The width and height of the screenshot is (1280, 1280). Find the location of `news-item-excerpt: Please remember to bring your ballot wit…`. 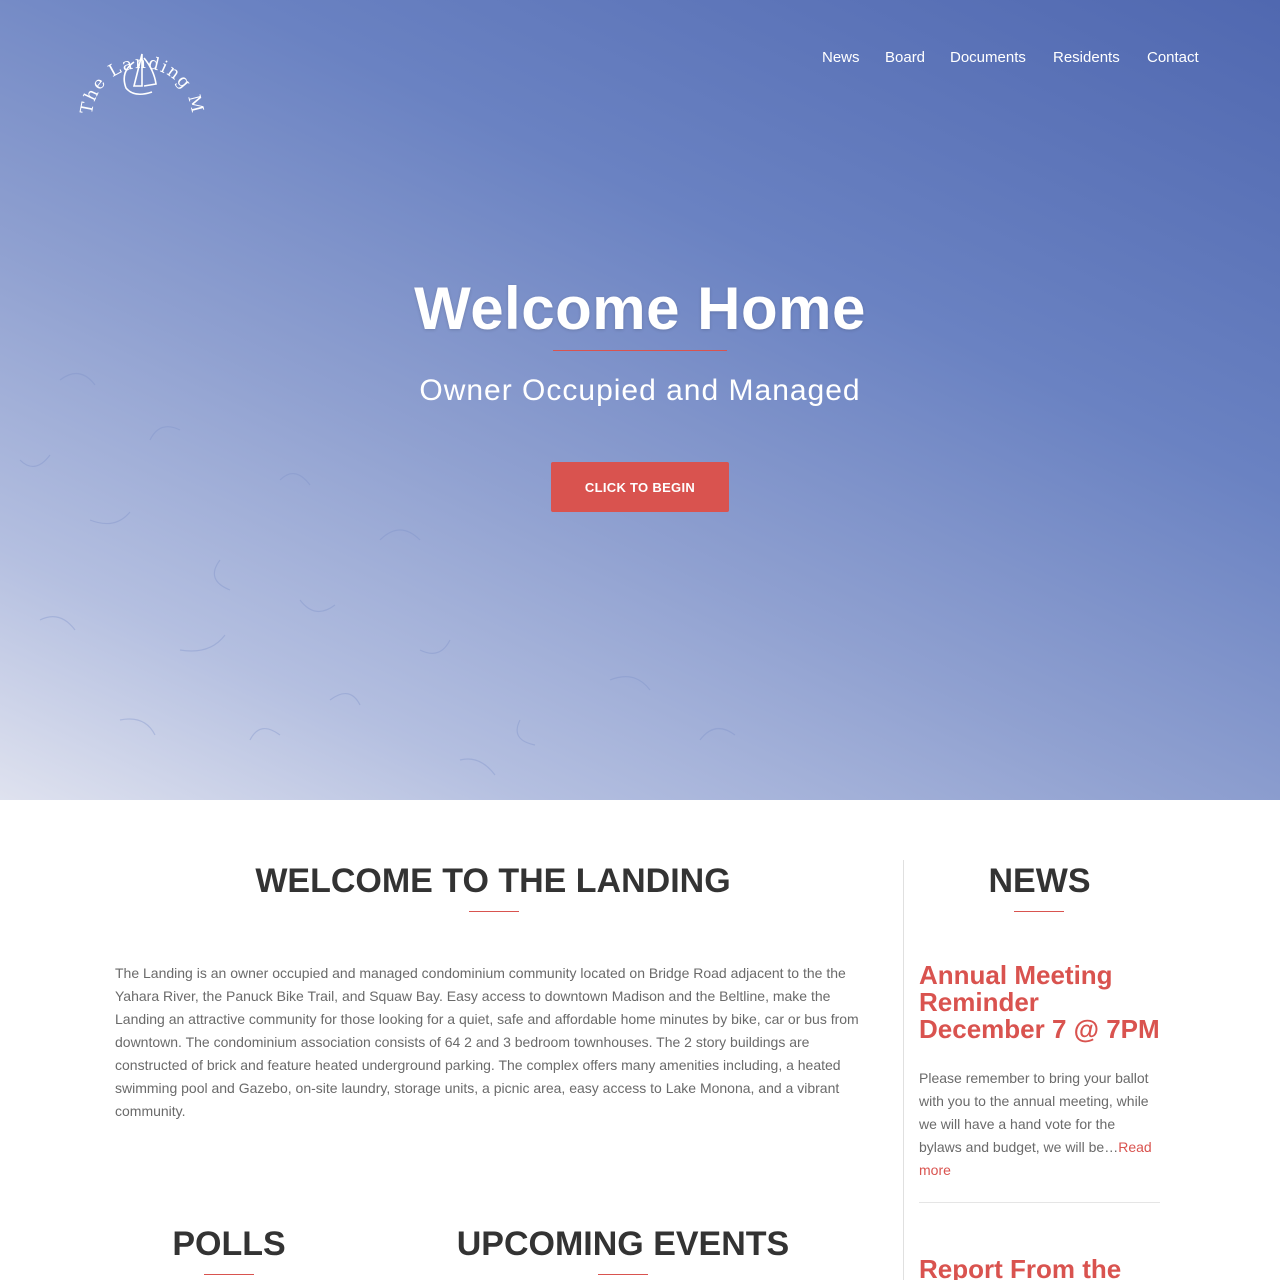

news-item-excerpt: Please remember to bring your ballot wit… is located at coordinates (1039, 1124).